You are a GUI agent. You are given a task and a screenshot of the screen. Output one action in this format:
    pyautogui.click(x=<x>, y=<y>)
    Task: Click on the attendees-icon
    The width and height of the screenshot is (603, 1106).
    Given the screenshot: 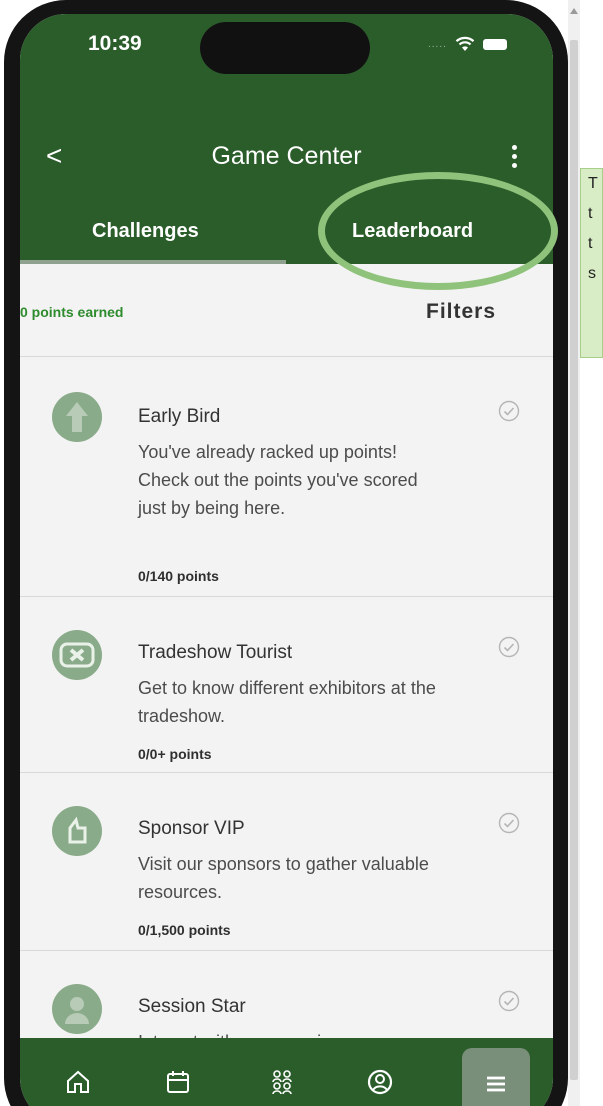 What is the action you would take?
    pyautogui.click(x=282, y=1082)
    